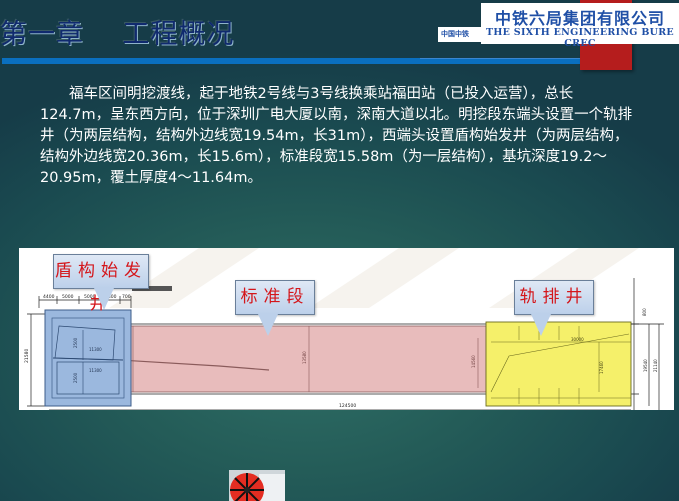 This screenshot has height=501, width=679. I want to click on dim-track-2: 17460, so click(601, 367).